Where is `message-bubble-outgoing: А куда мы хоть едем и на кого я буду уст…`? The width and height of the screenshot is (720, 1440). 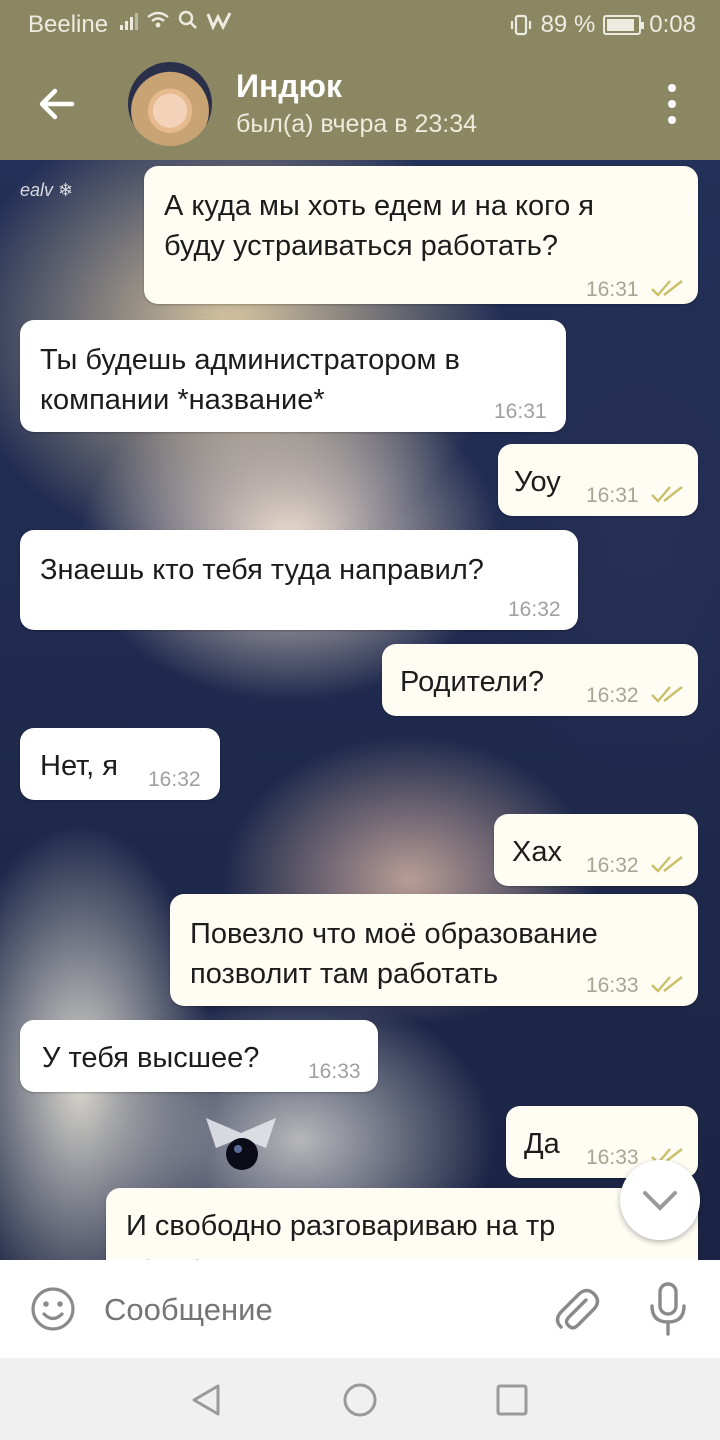 message-bubble-outgoing: А куда мы хоть едем и на кого я буду уст… is located at coordinates (421, 235).